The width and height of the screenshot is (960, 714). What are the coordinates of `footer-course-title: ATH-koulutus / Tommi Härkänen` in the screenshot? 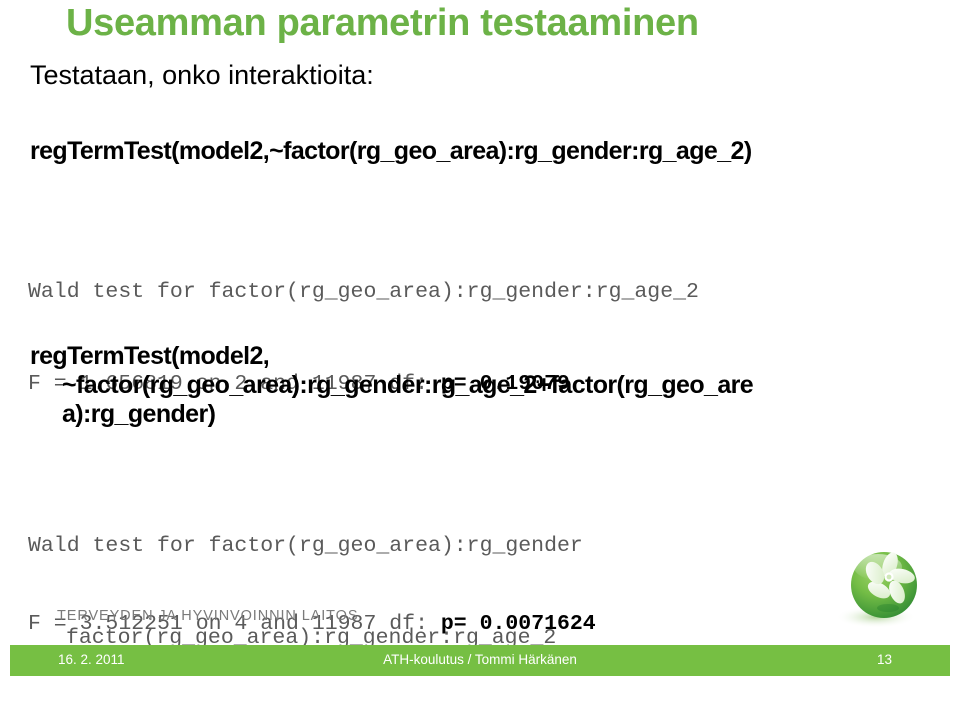 It's located at (480, 659).